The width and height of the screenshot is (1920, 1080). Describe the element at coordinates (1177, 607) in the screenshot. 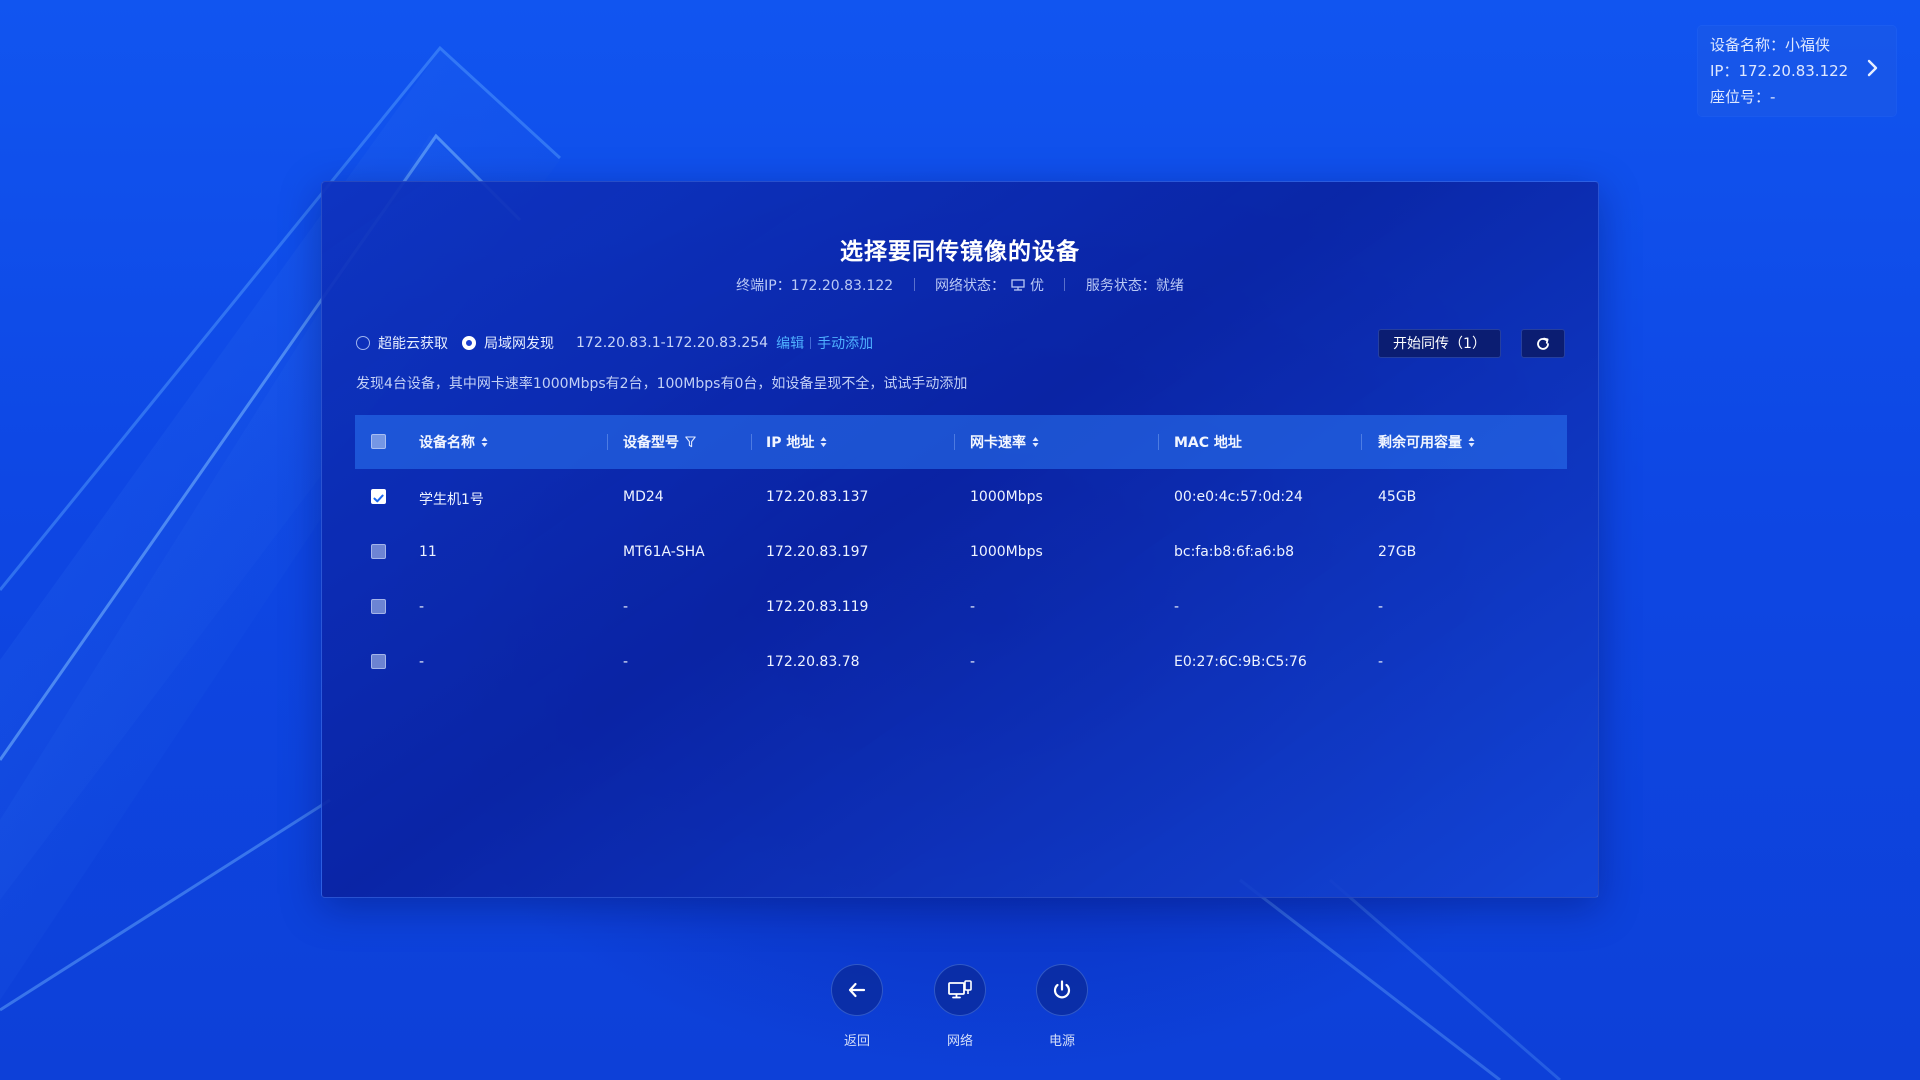

I see `cell-mac-address: -` at that location.